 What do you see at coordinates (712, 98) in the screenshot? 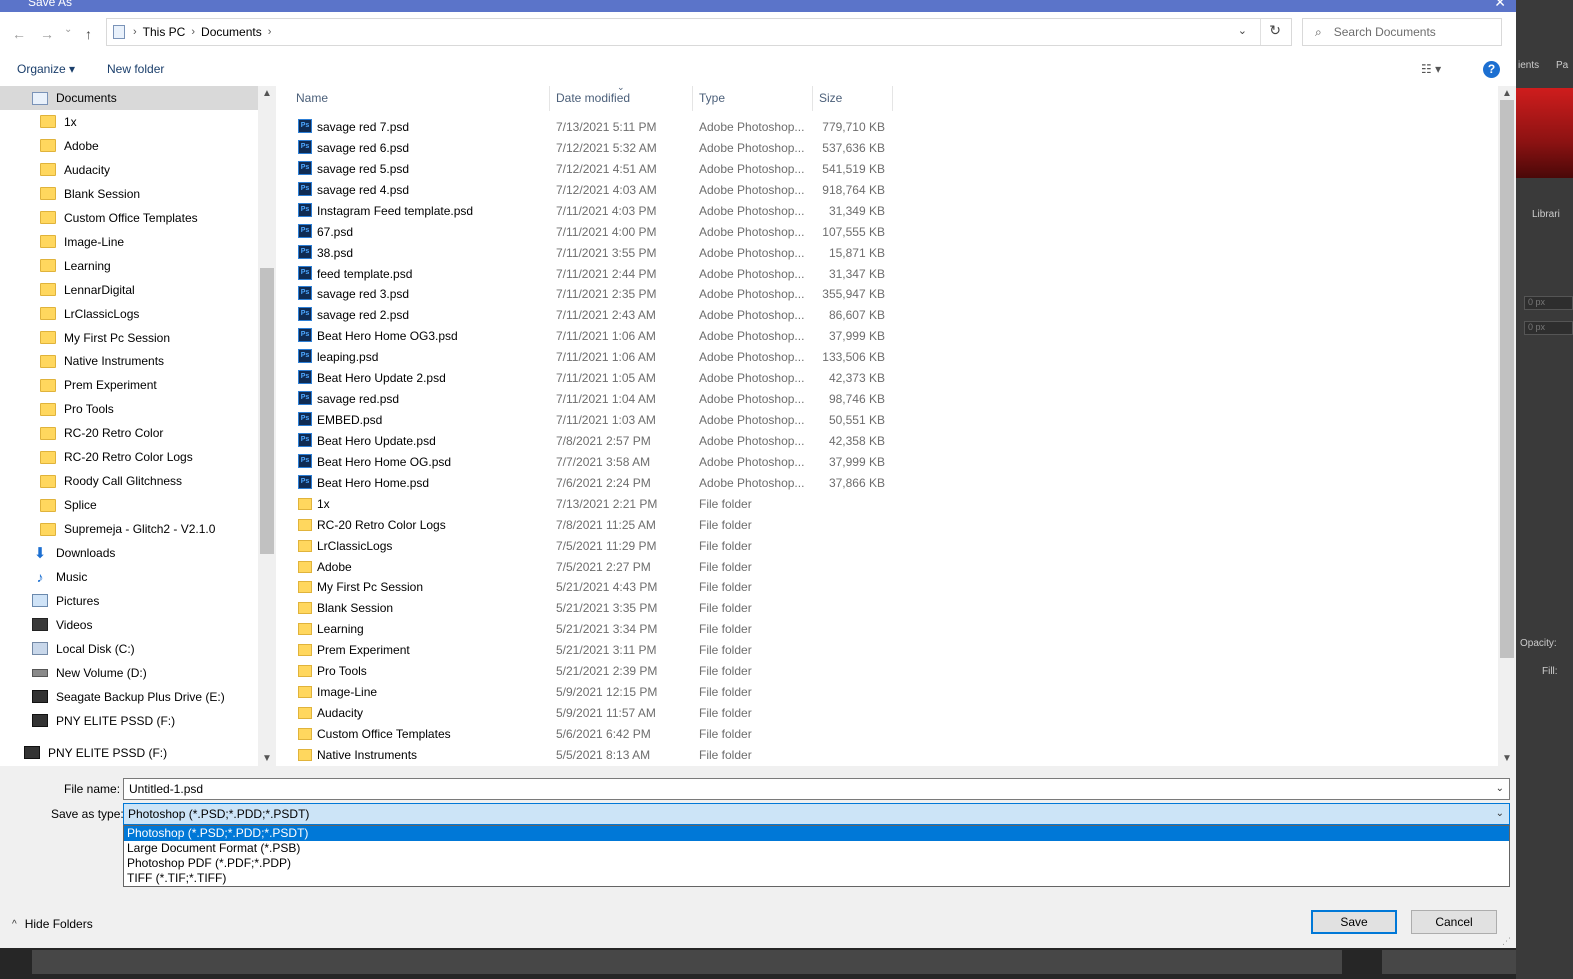
I see `column-header-type: Type` at bounding box center [712, 98].